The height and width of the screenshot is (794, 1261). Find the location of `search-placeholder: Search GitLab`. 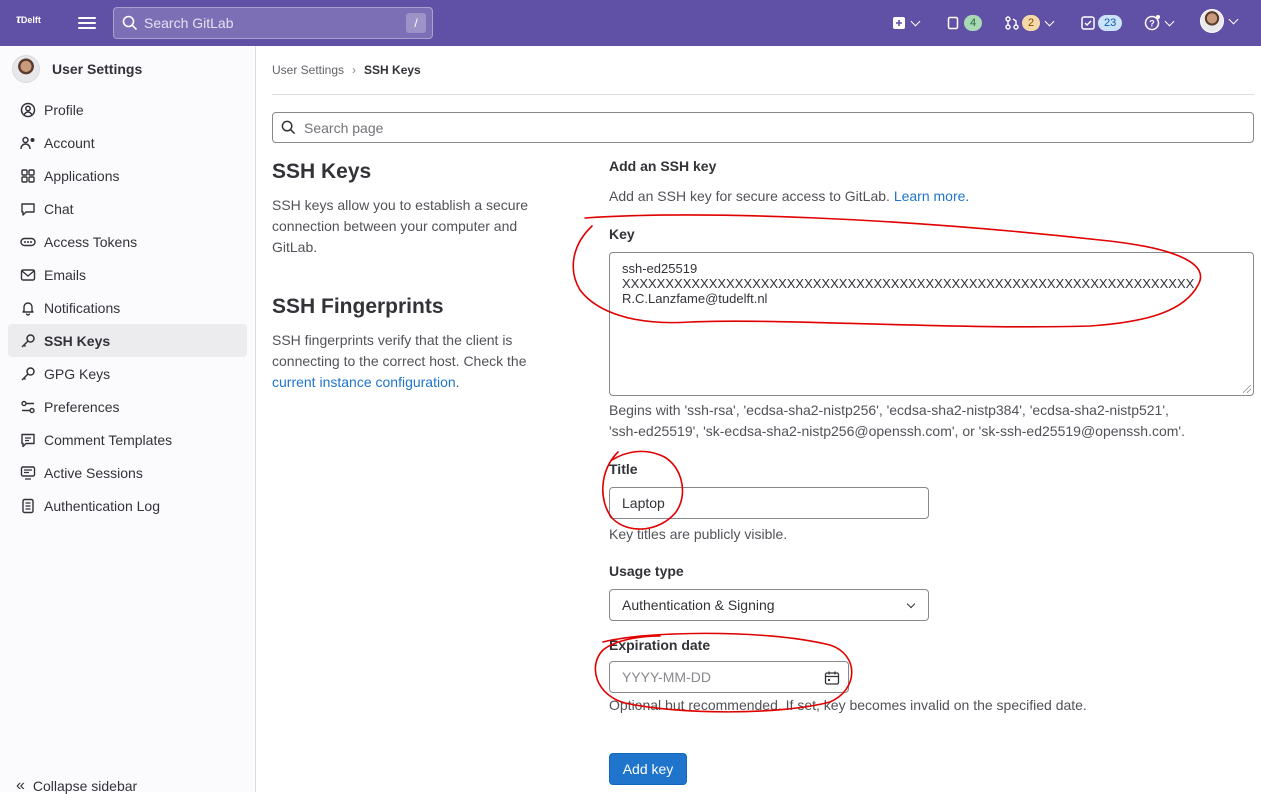

search-placeholder: Search GitLab is located at coordinates (189, 23).